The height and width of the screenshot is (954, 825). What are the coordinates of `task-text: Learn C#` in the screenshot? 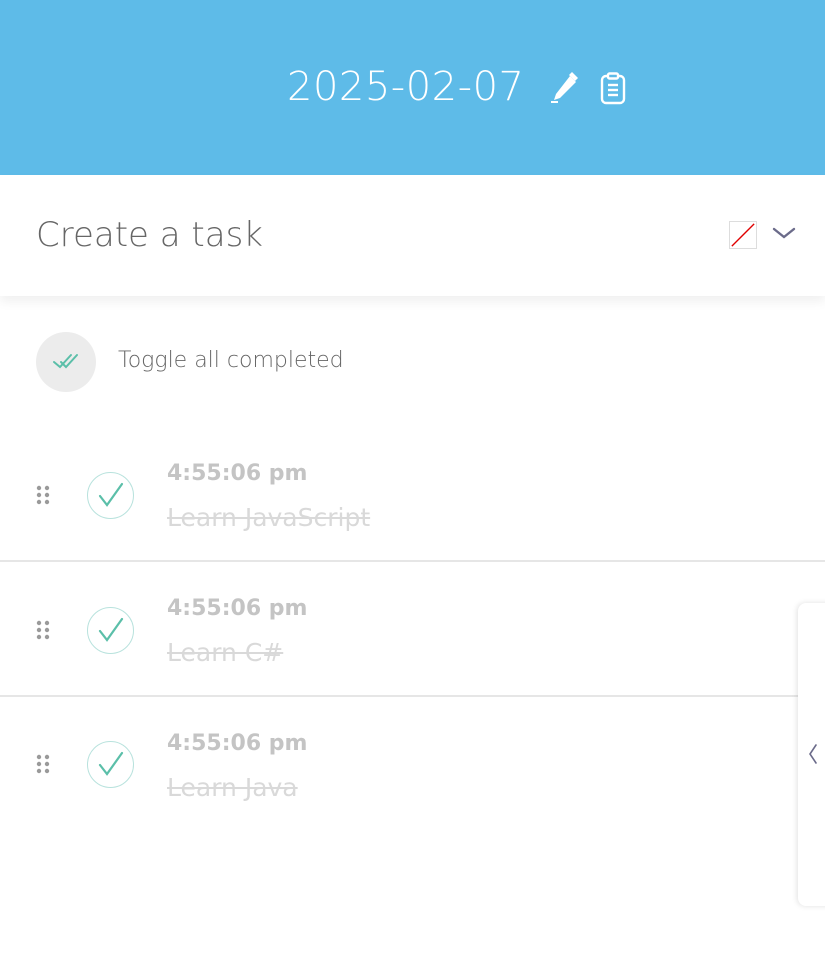 It's located at (225, 652).